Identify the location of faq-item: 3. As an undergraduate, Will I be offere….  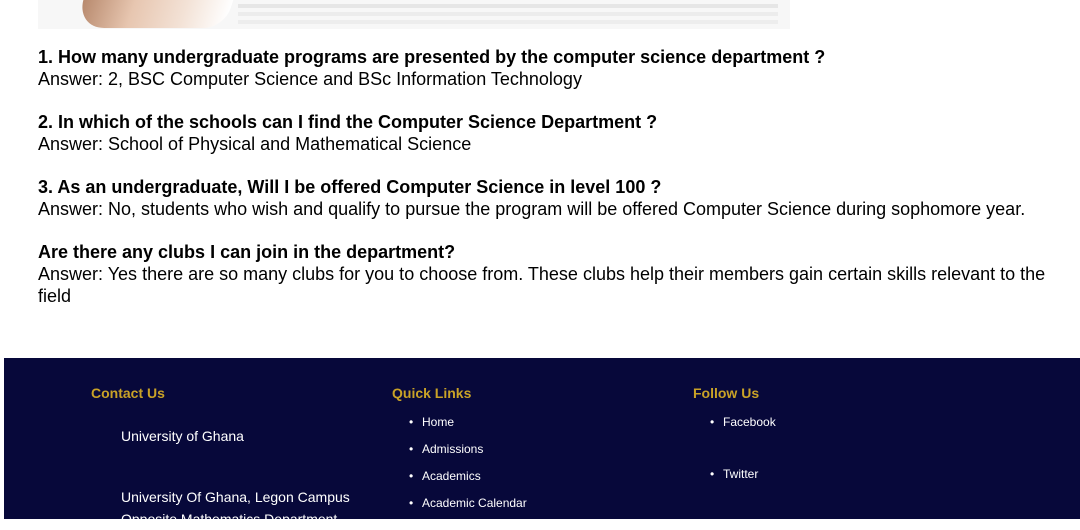
(543, 198).